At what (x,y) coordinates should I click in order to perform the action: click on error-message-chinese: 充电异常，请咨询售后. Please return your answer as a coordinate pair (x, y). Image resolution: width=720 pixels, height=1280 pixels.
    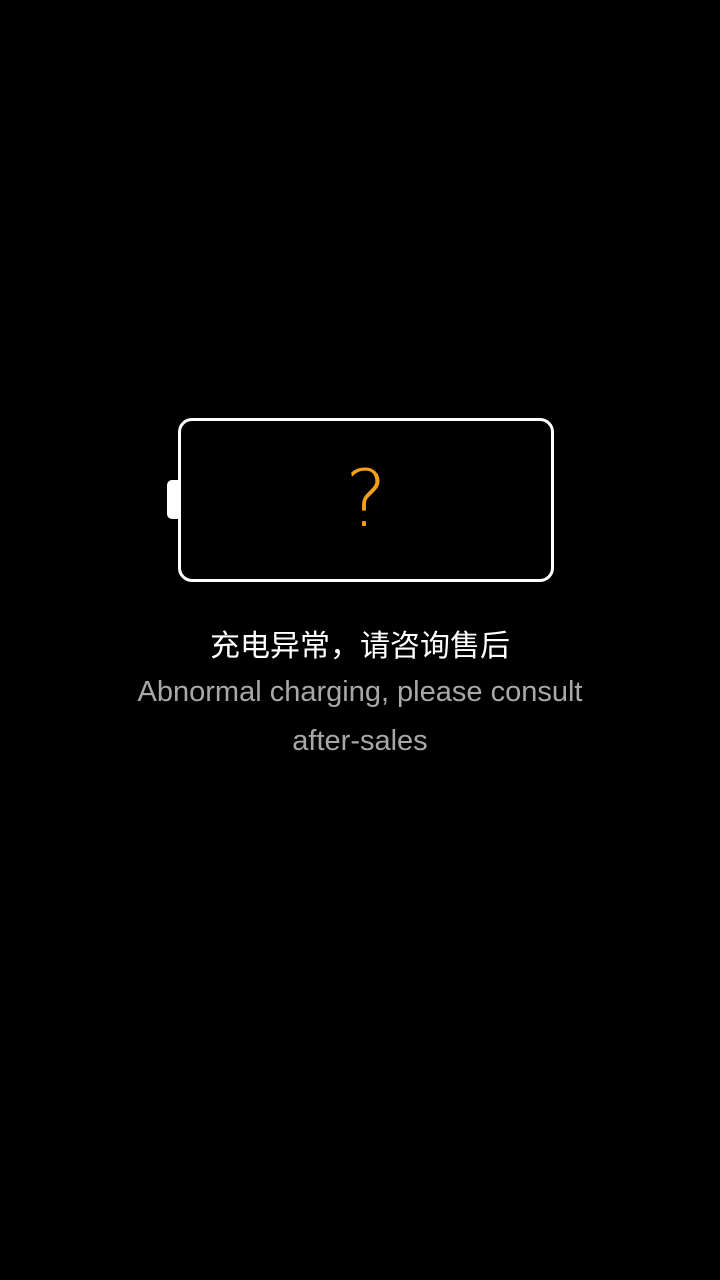
    Looking at the image, I should click on (360, 646).